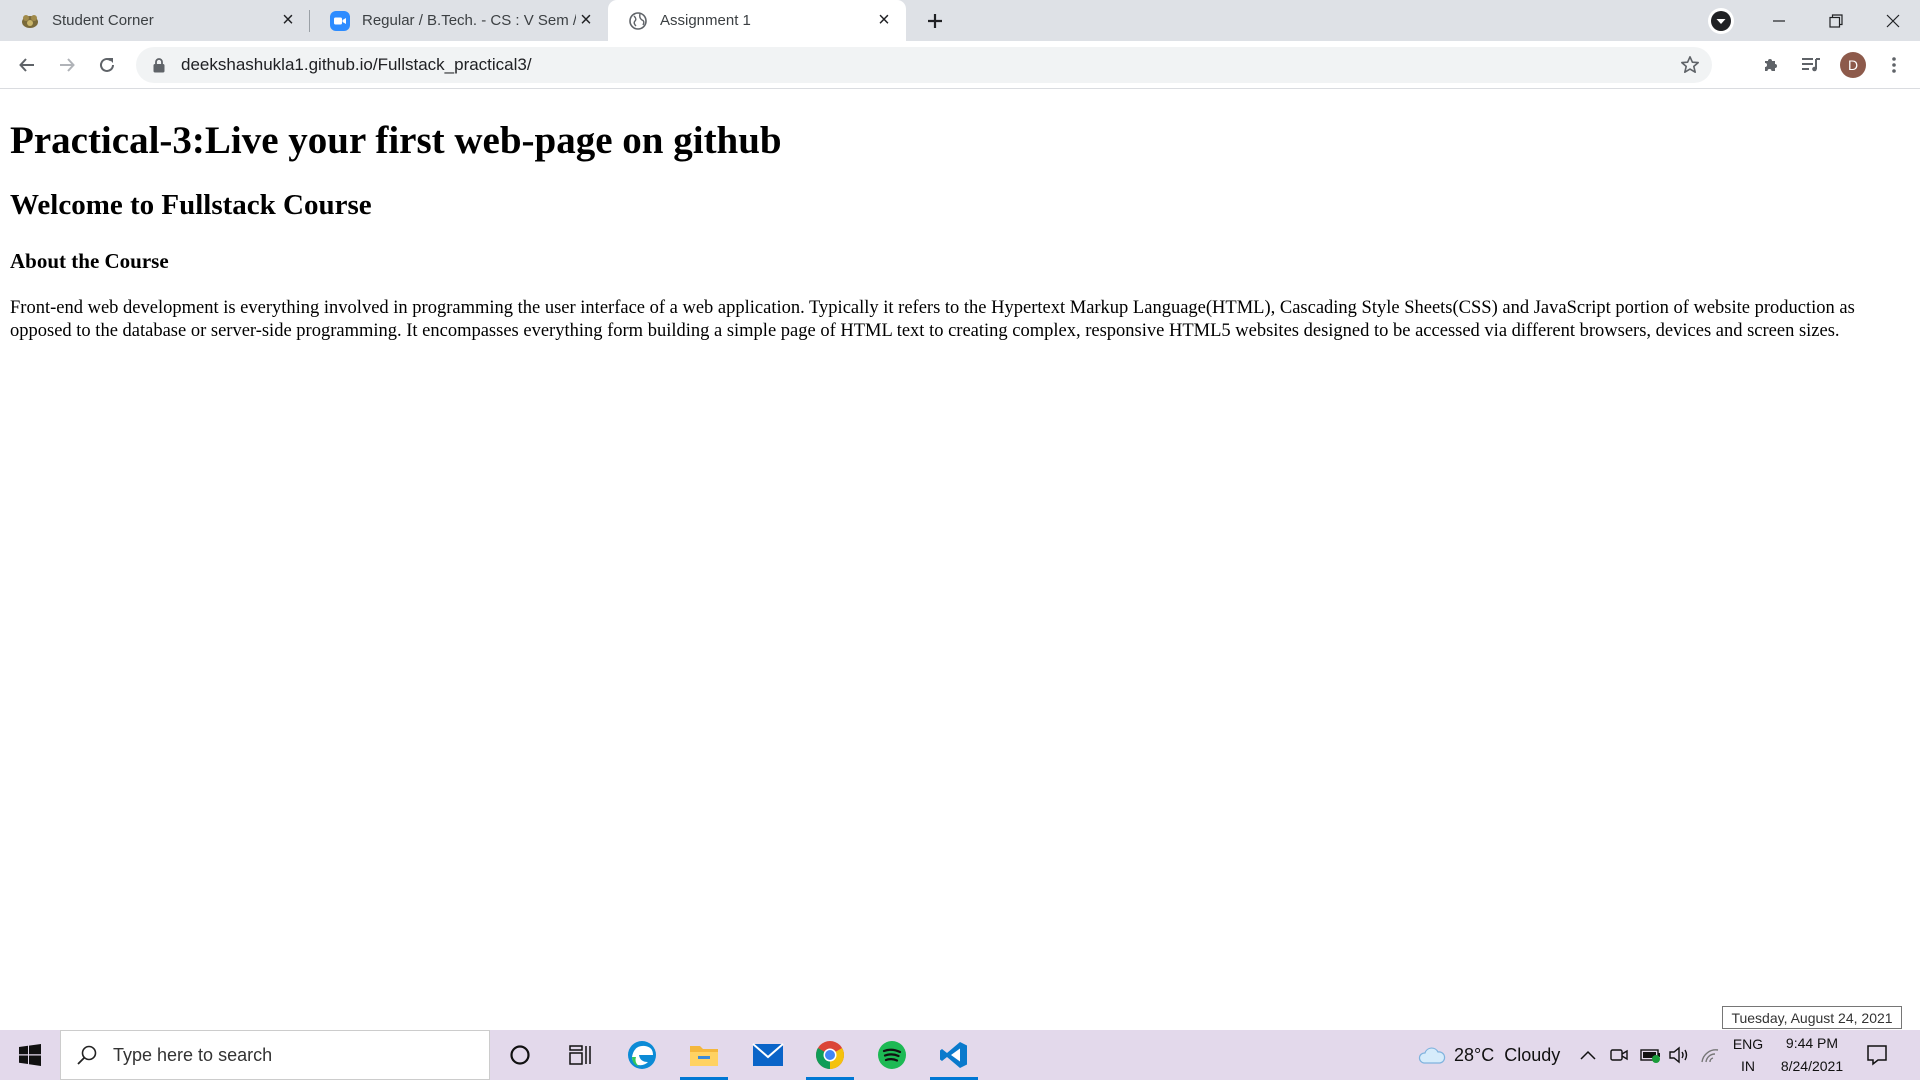 The width and height of the screenshot is (1920, 1080). Describe the element at coordinates (340, 20) in the screenshot. I see `zoom-favicon` at that location.